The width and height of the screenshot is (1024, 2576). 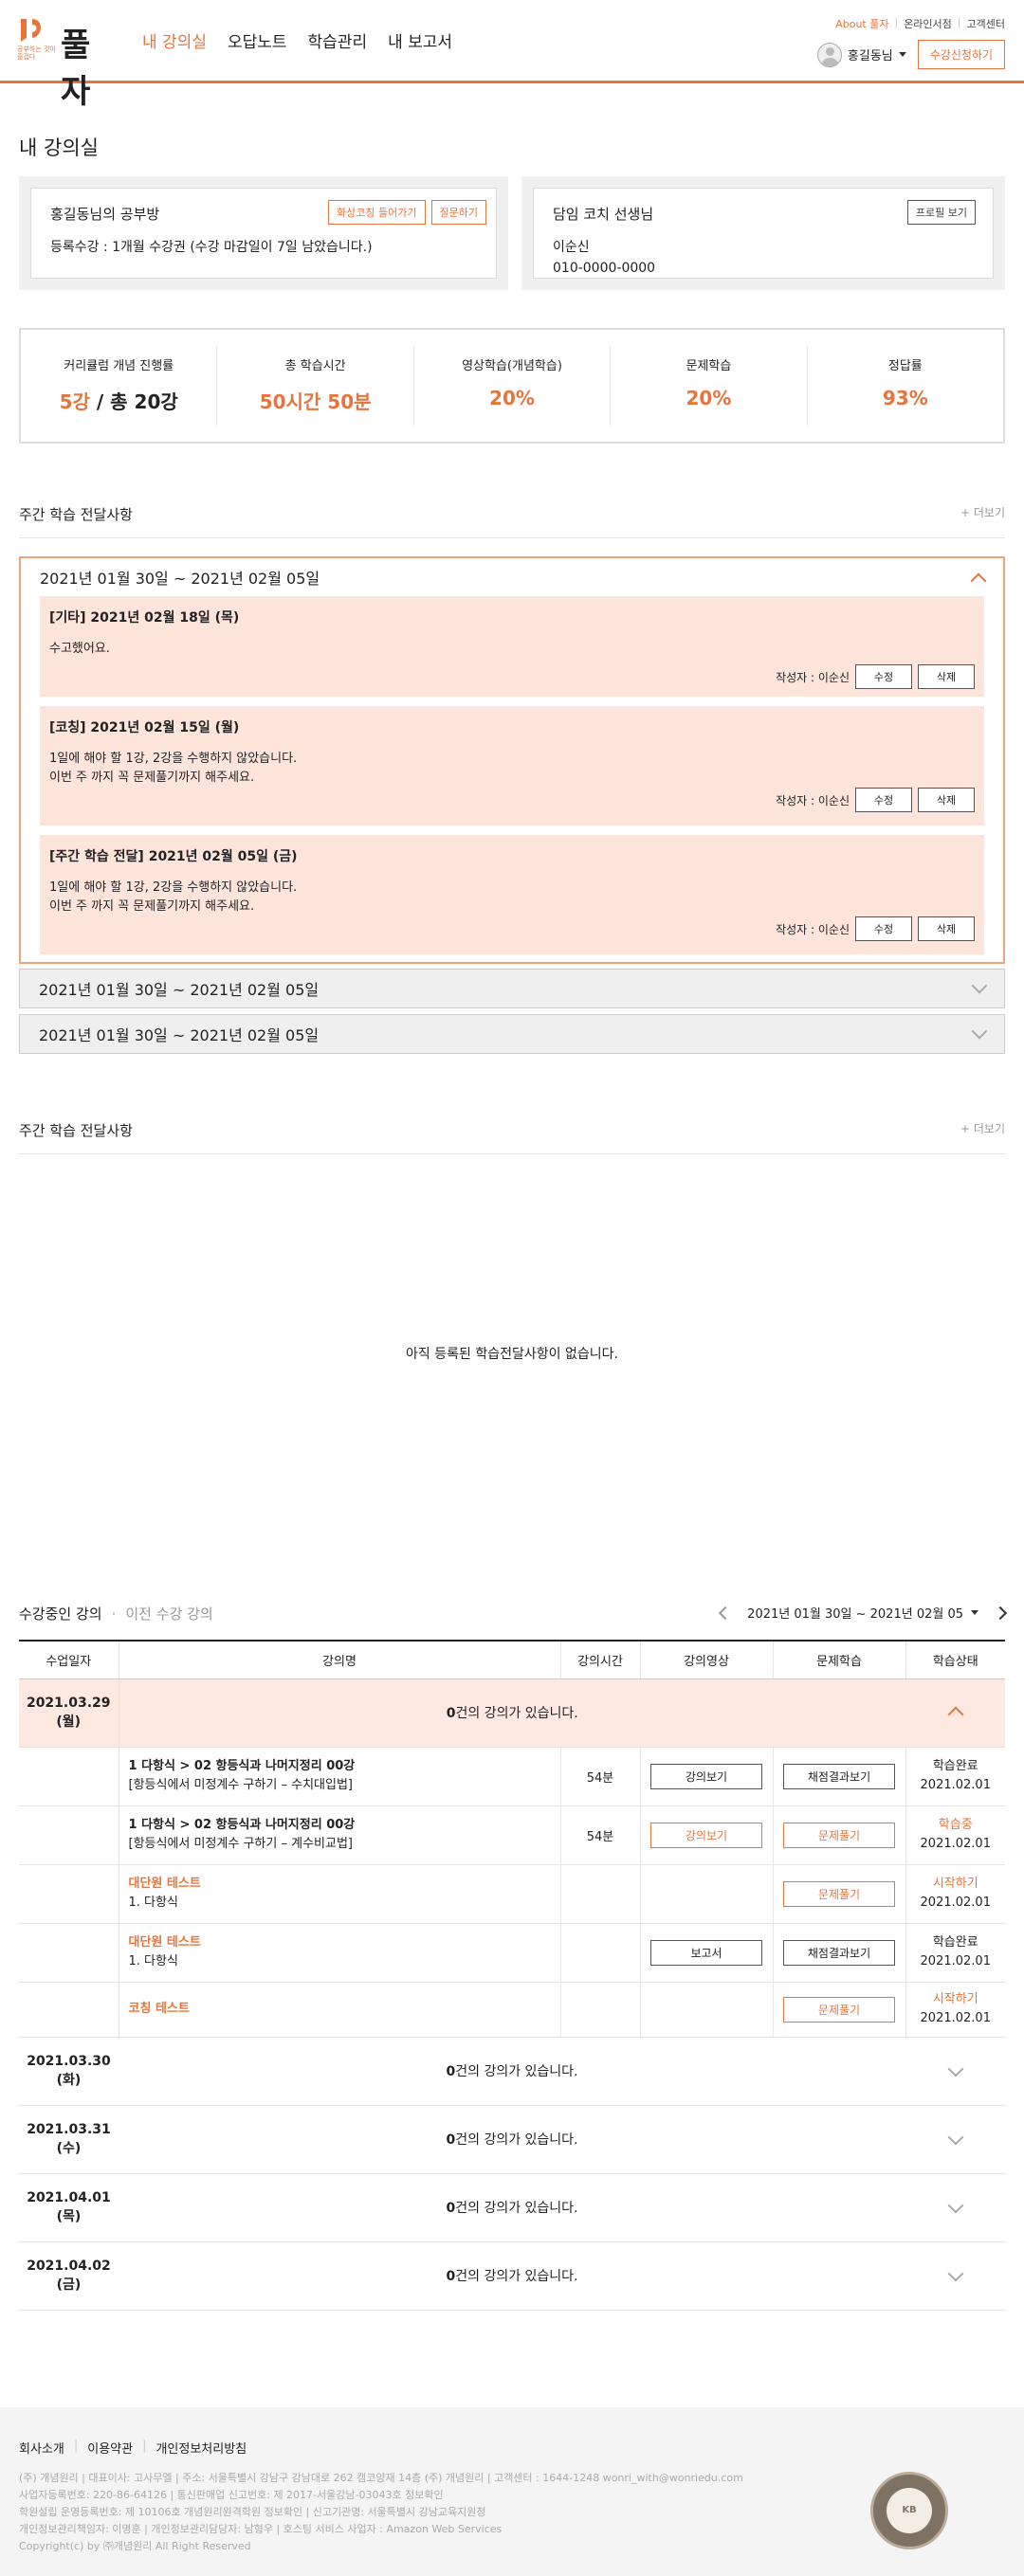 I want to click on nav-my-classroom: 내 강의실, so click(x=174, y=40).